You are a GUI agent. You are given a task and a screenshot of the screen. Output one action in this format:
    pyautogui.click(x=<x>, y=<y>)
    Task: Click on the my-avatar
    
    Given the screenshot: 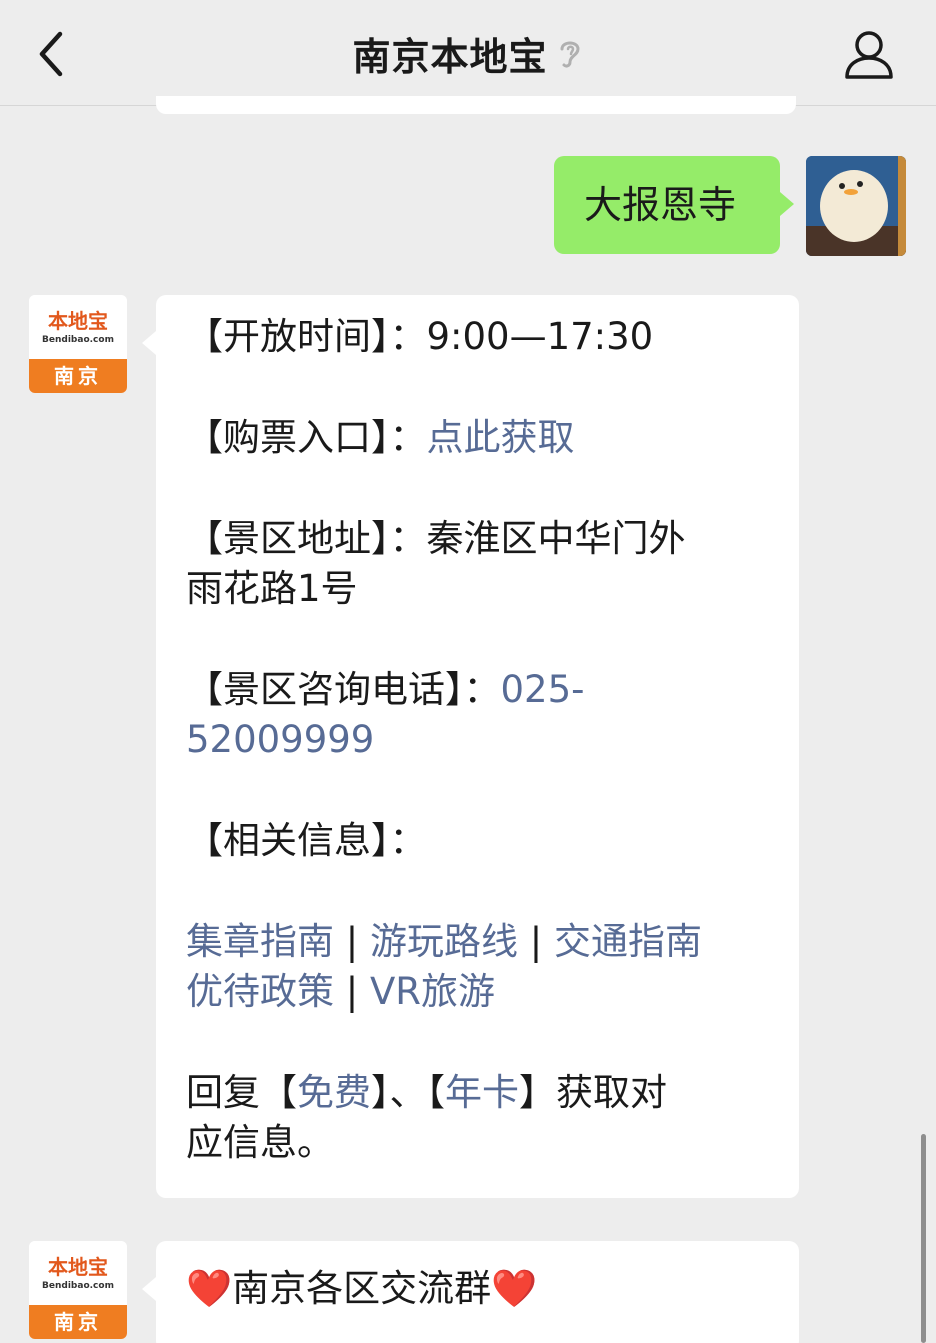 What is the action you would take?
    pyautogui.click(x=856, y=206)
    